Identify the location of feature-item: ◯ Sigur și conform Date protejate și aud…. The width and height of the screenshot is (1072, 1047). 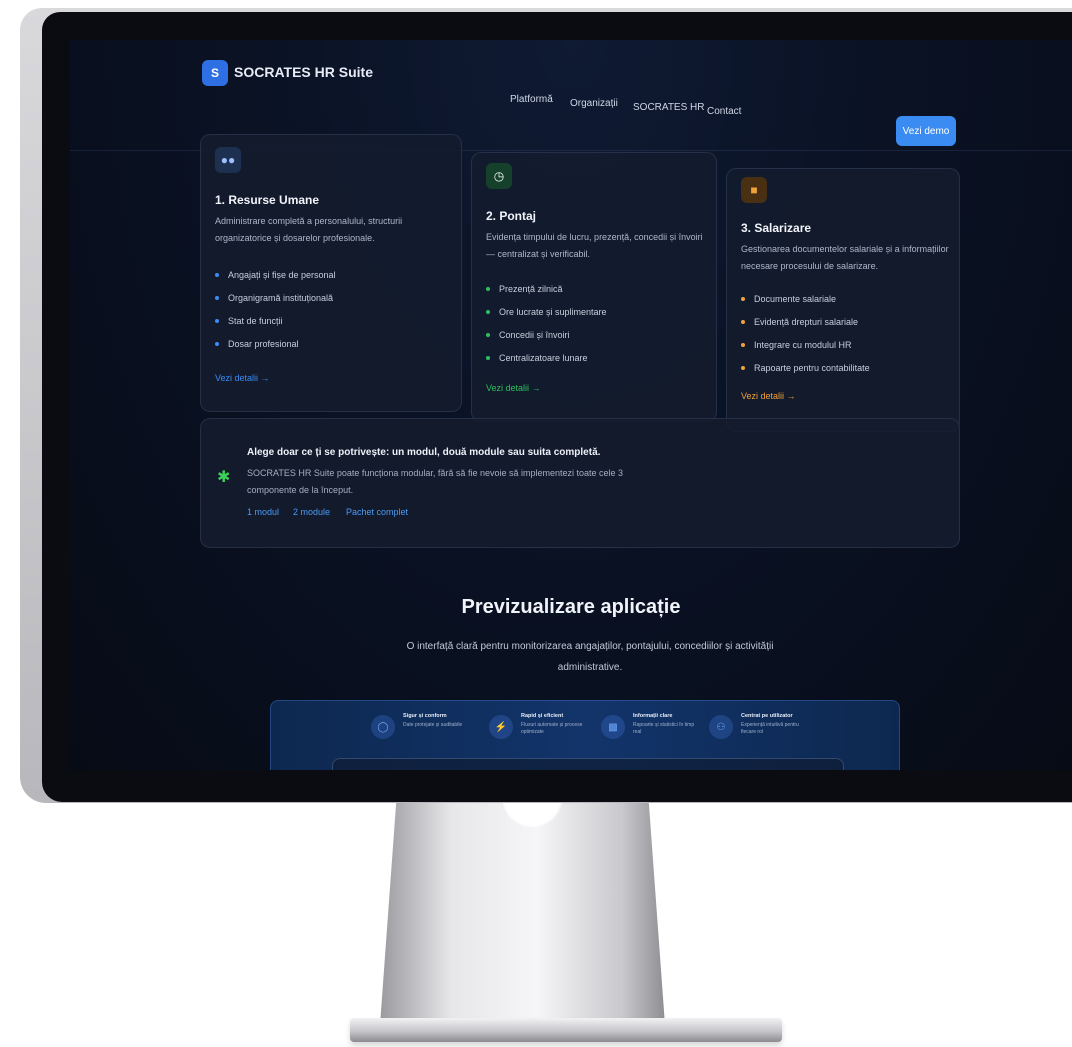
(426, 733).